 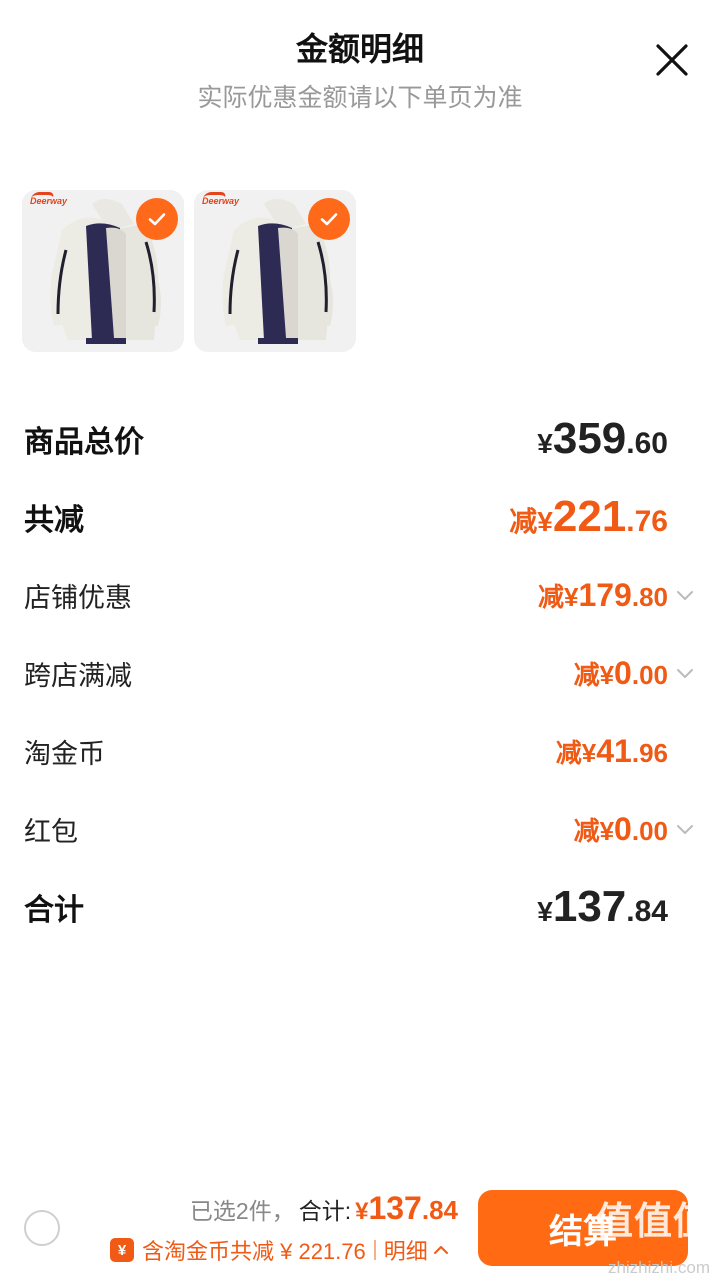 What do you see at coordinates (78, 597) in the screenshot?
I see `row-label: 店铺优惠` at bounding box center [78, 597].